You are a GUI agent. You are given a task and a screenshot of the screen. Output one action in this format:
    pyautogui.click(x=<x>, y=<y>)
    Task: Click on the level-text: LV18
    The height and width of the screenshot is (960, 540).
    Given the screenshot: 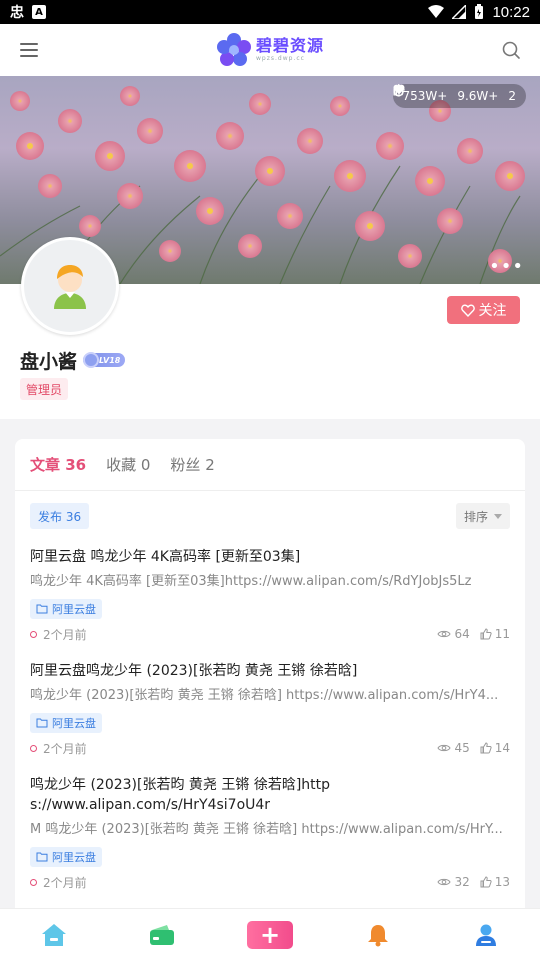 What is the action you would take?
    pyautogui.click(x=110, y=360)
    